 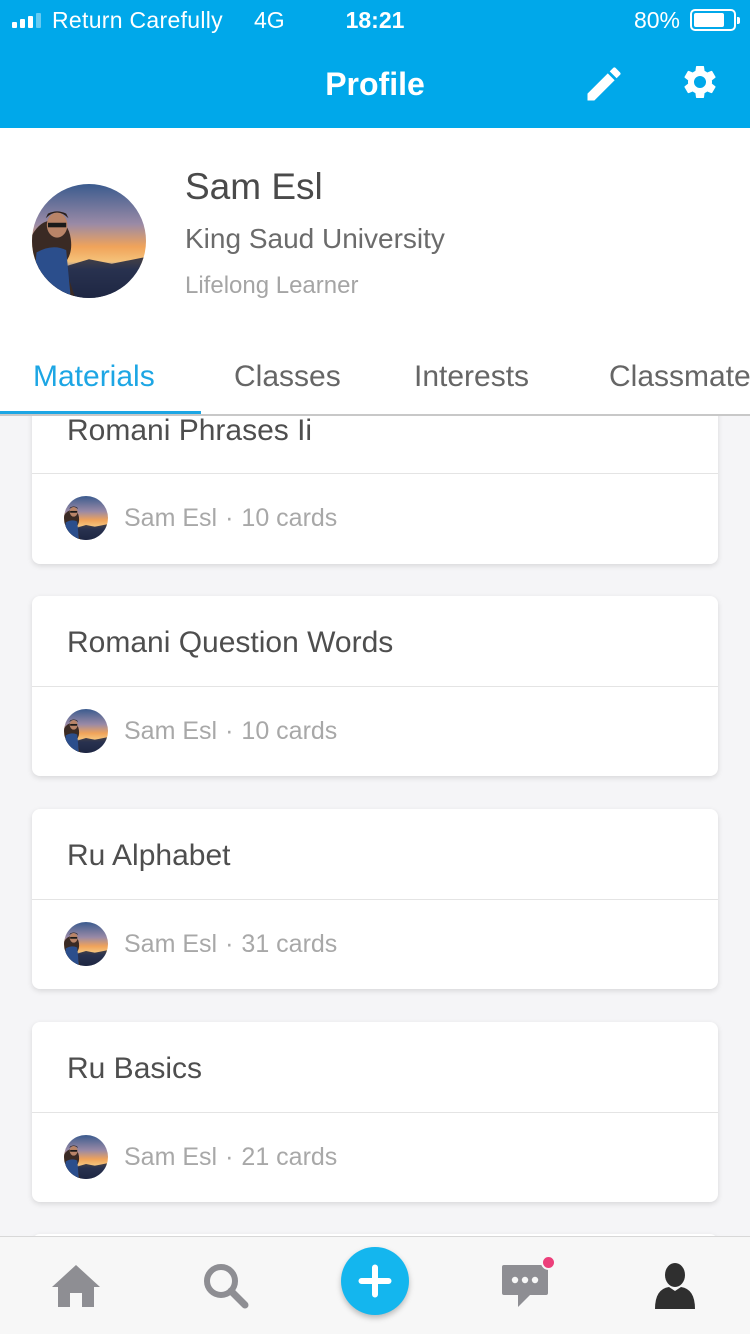 I want to click on home-icon, so click(x=76, y=1286).